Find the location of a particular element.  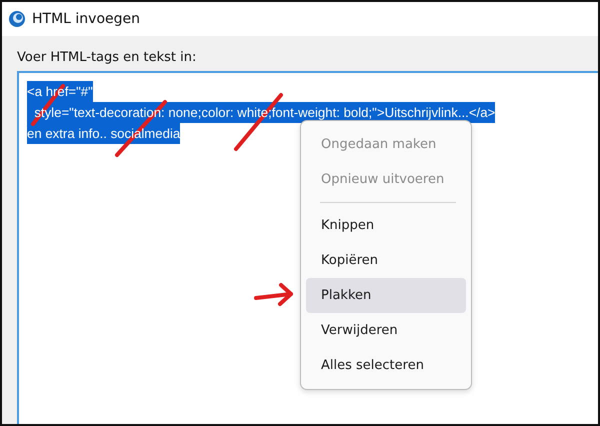

menu-item: Plakken is located at coordinates (386, 295).